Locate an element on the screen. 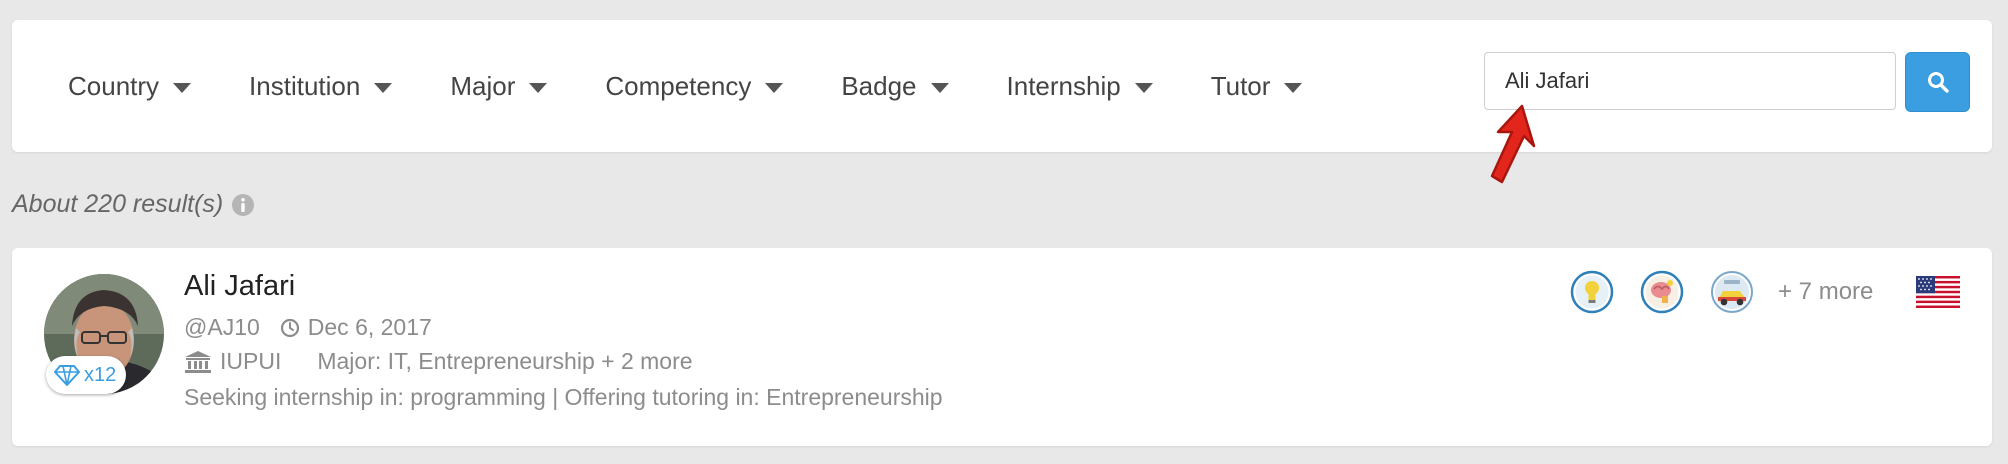 The width and height of the screenshot is (2008, 464). filter-tutor-label: Tutor is located at coordinates (1240, 85).